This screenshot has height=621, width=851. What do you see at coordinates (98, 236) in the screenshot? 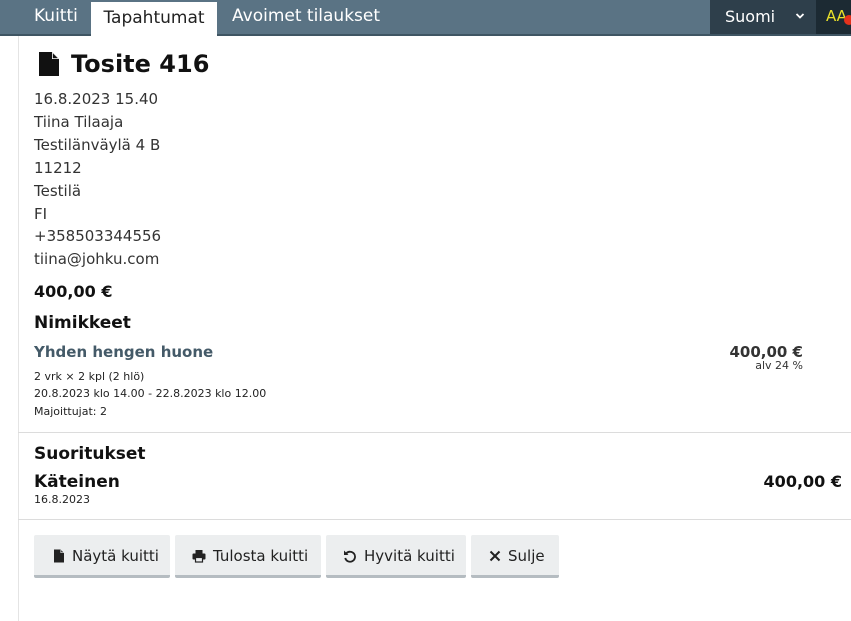
I see `customer-phone: +358503344556` at bounding box center [98, 236].